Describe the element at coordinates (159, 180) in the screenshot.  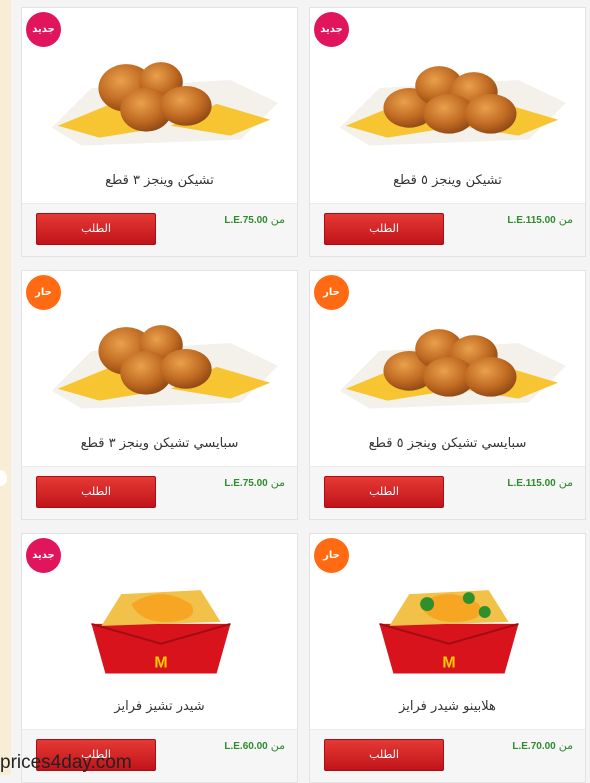
I see `product-name: تشيكن وينجز ٣ قطع` at that location.